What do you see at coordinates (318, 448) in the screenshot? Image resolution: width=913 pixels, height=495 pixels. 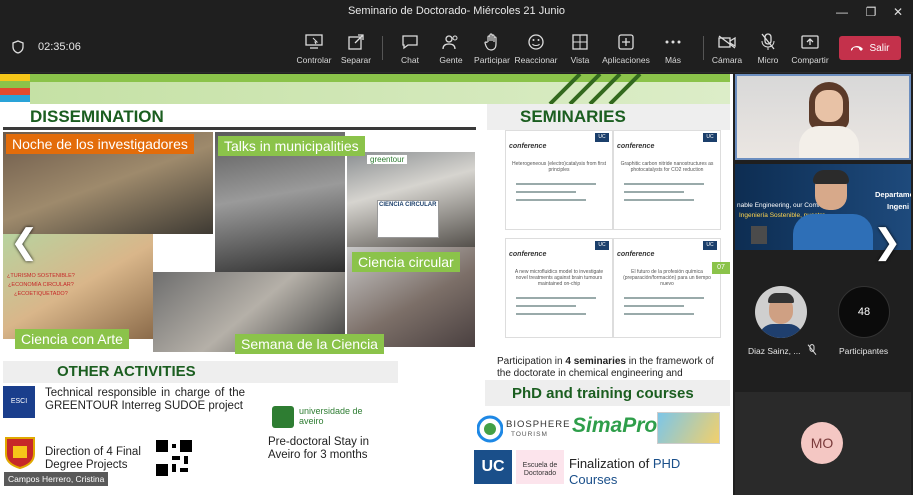 I see `predoc-text: Pre-doctoral Stay in Aveiro for 3 months` at bounding box center [318, 448].